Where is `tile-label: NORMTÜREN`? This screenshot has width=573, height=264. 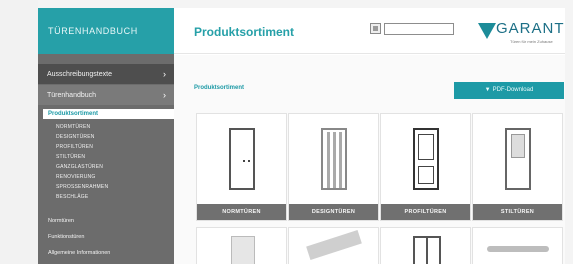 tile-label: NORMTÜREN is located at coordinates (241, 212).